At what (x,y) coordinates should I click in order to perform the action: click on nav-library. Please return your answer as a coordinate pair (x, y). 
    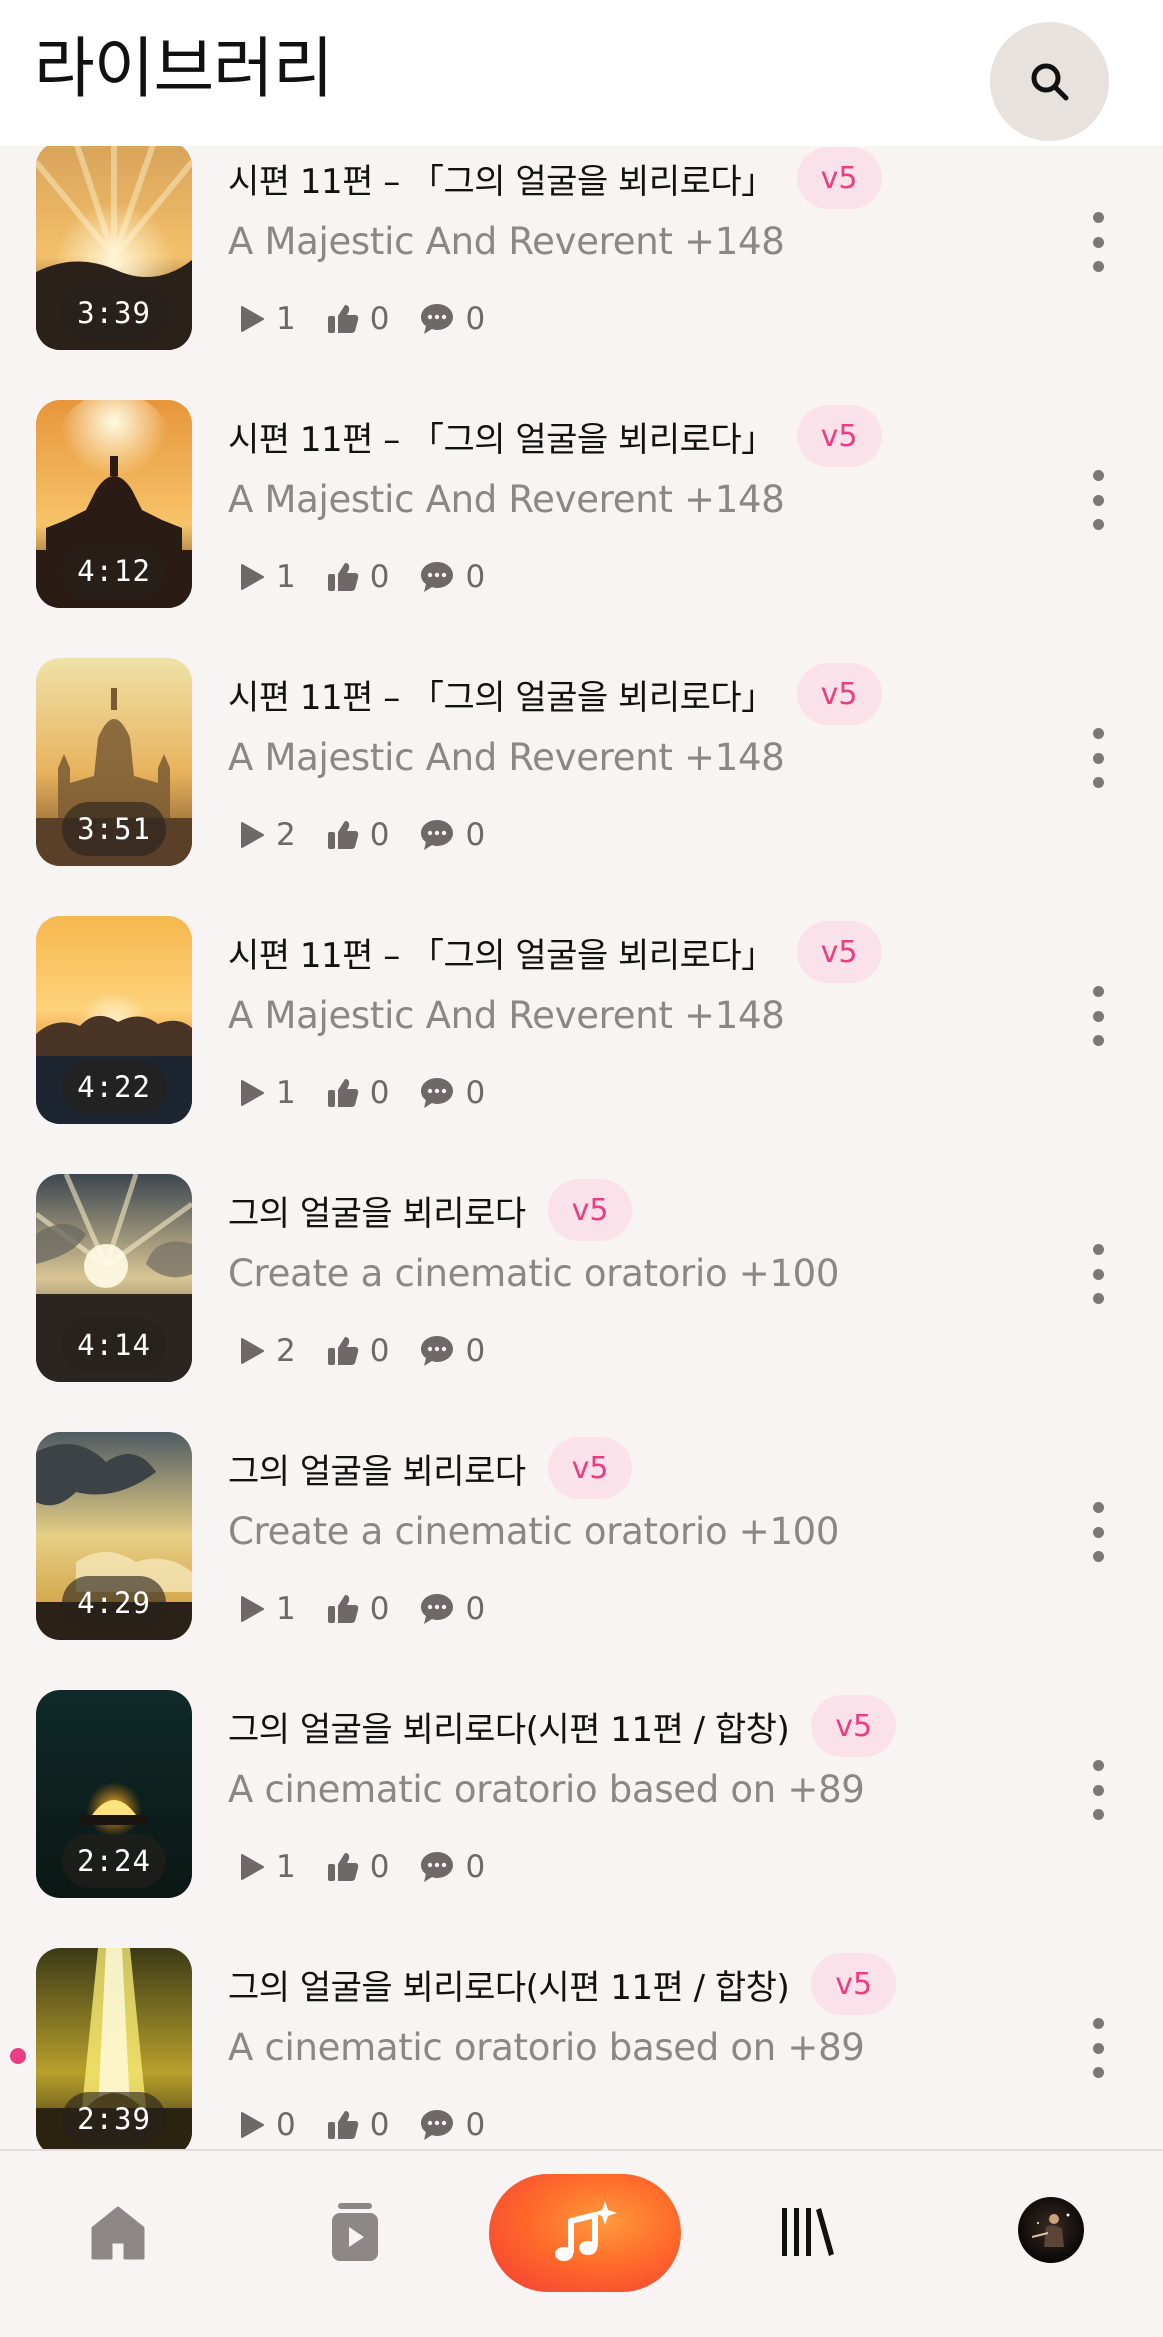
    Looking at the image, I should click on (807, 2231).